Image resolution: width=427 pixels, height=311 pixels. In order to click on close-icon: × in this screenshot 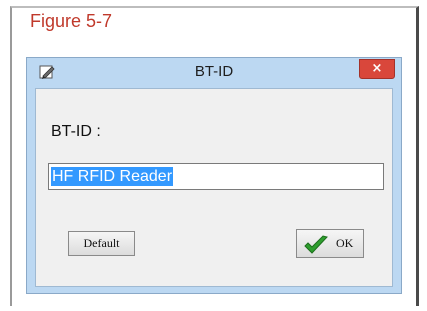, I will do `click(377, 68)`.